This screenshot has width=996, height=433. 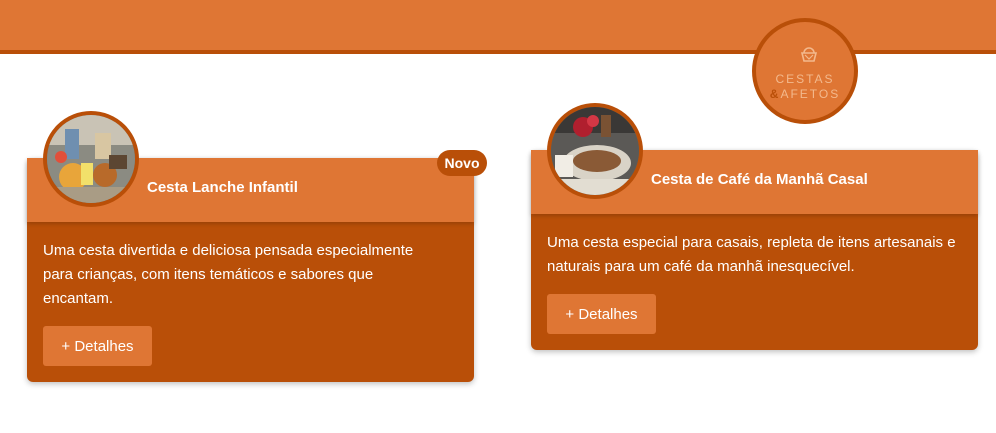 I want to click on new-badge: Novo, so click(x=462, y=163).